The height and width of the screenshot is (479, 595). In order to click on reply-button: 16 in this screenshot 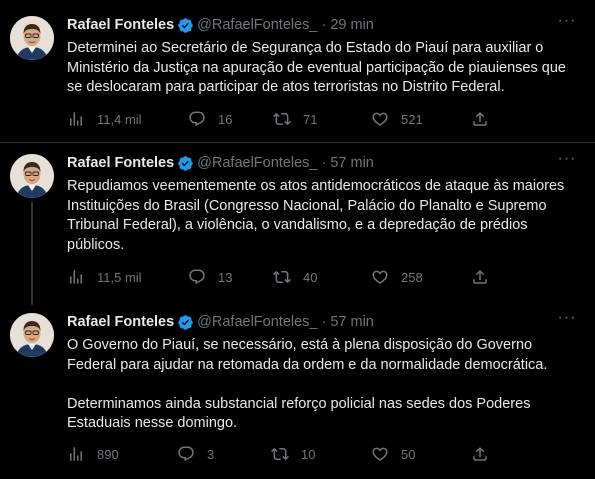, I will do `click(210, 119)`.